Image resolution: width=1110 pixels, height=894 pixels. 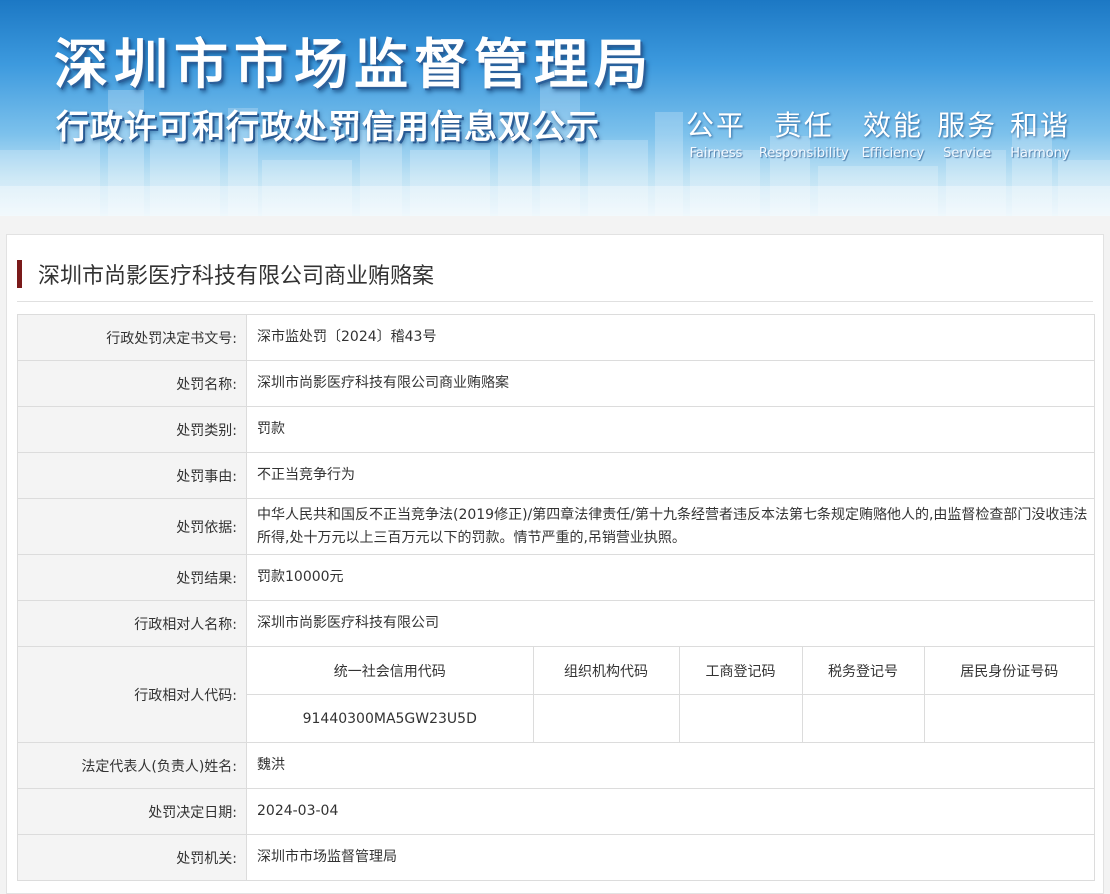 What do you see at coordinates (132, 383) in the screenshot?
I see `row-label: 处罚名称:` at bounding box center [132, 383].